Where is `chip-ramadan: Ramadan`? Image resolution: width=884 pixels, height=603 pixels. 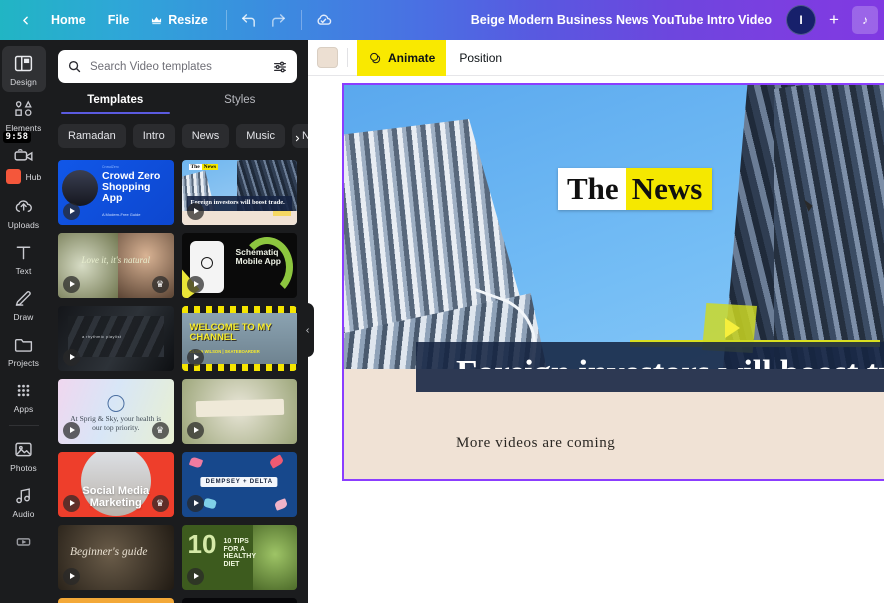
chip-ramadan: Ramadan is located at coordinates (92, 136).